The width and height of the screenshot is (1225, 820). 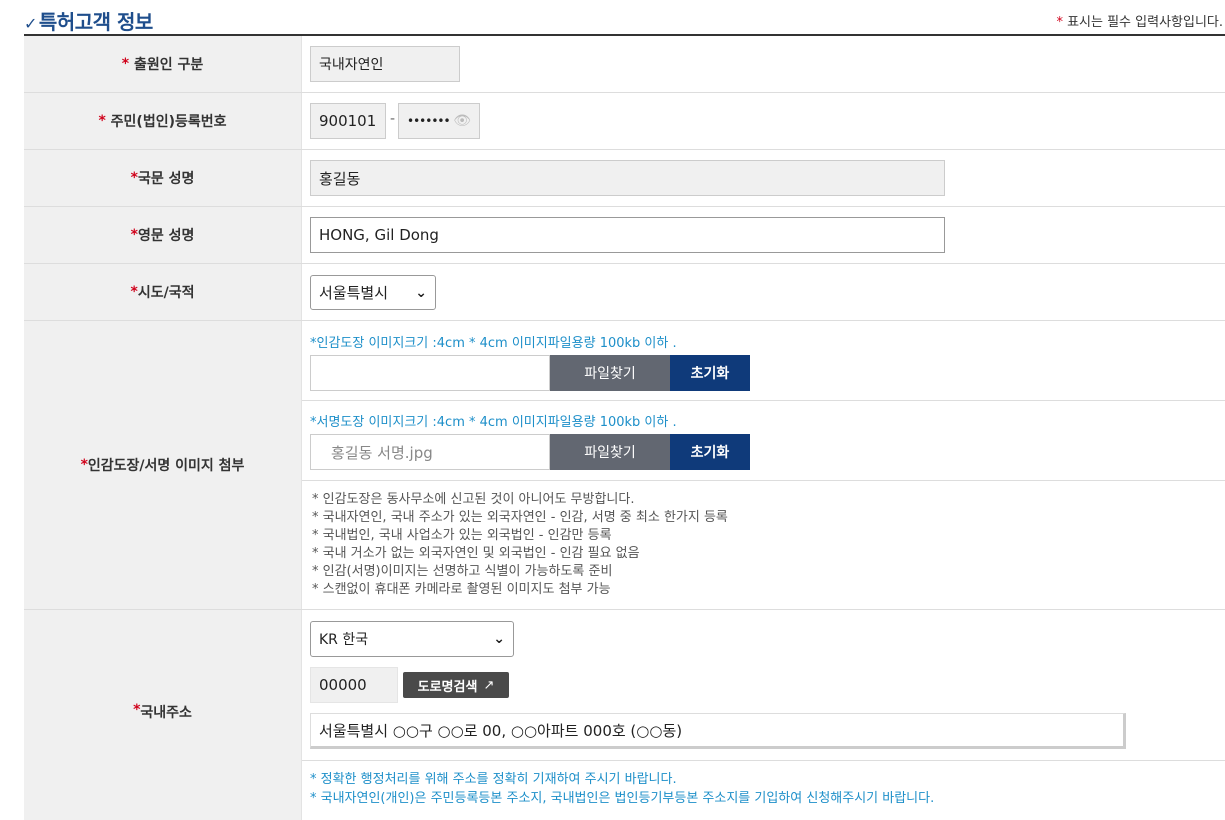 I want to click on road-search-button: 도로명검색 ↗, so click(x=456, y=685).